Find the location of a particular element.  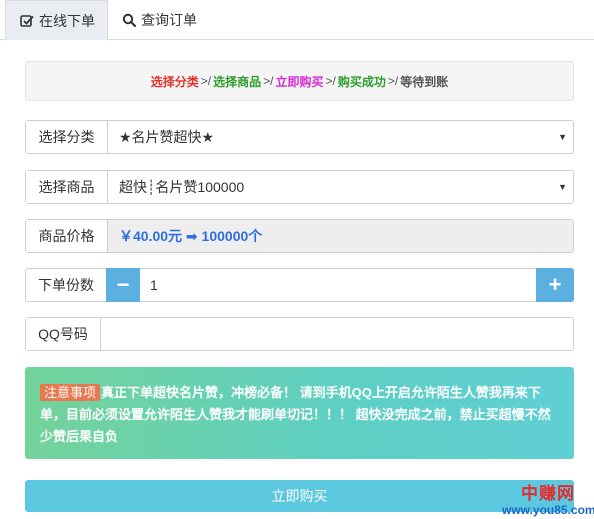

qq-label: QQ号码 is located at coordinates (63, 334).